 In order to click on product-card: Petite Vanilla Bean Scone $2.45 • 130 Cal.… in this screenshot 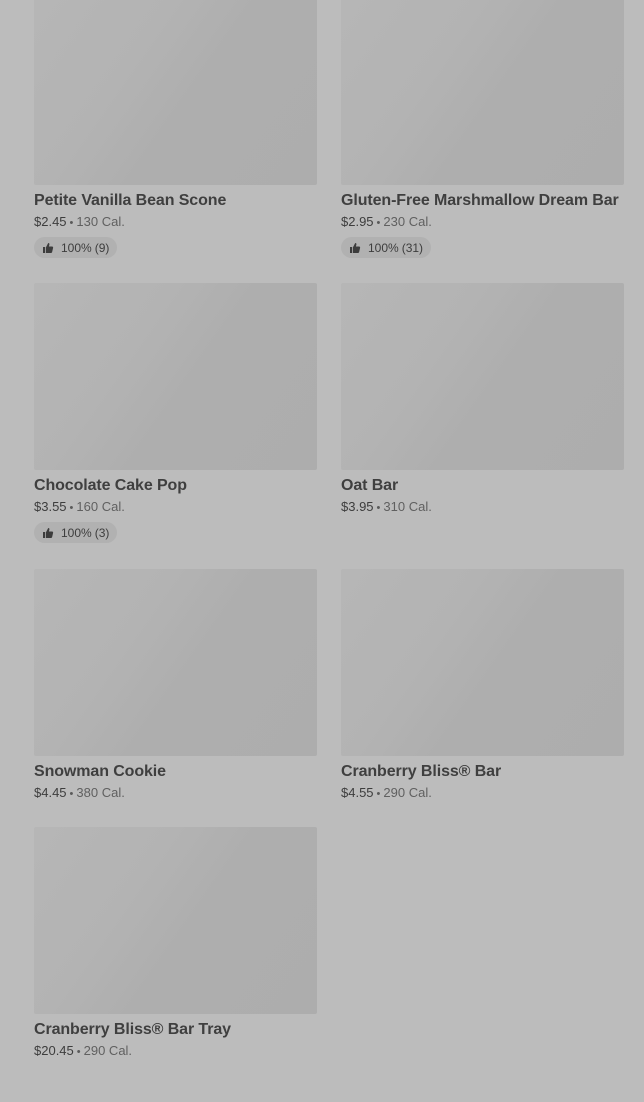, I will do `click(175, 129)`.